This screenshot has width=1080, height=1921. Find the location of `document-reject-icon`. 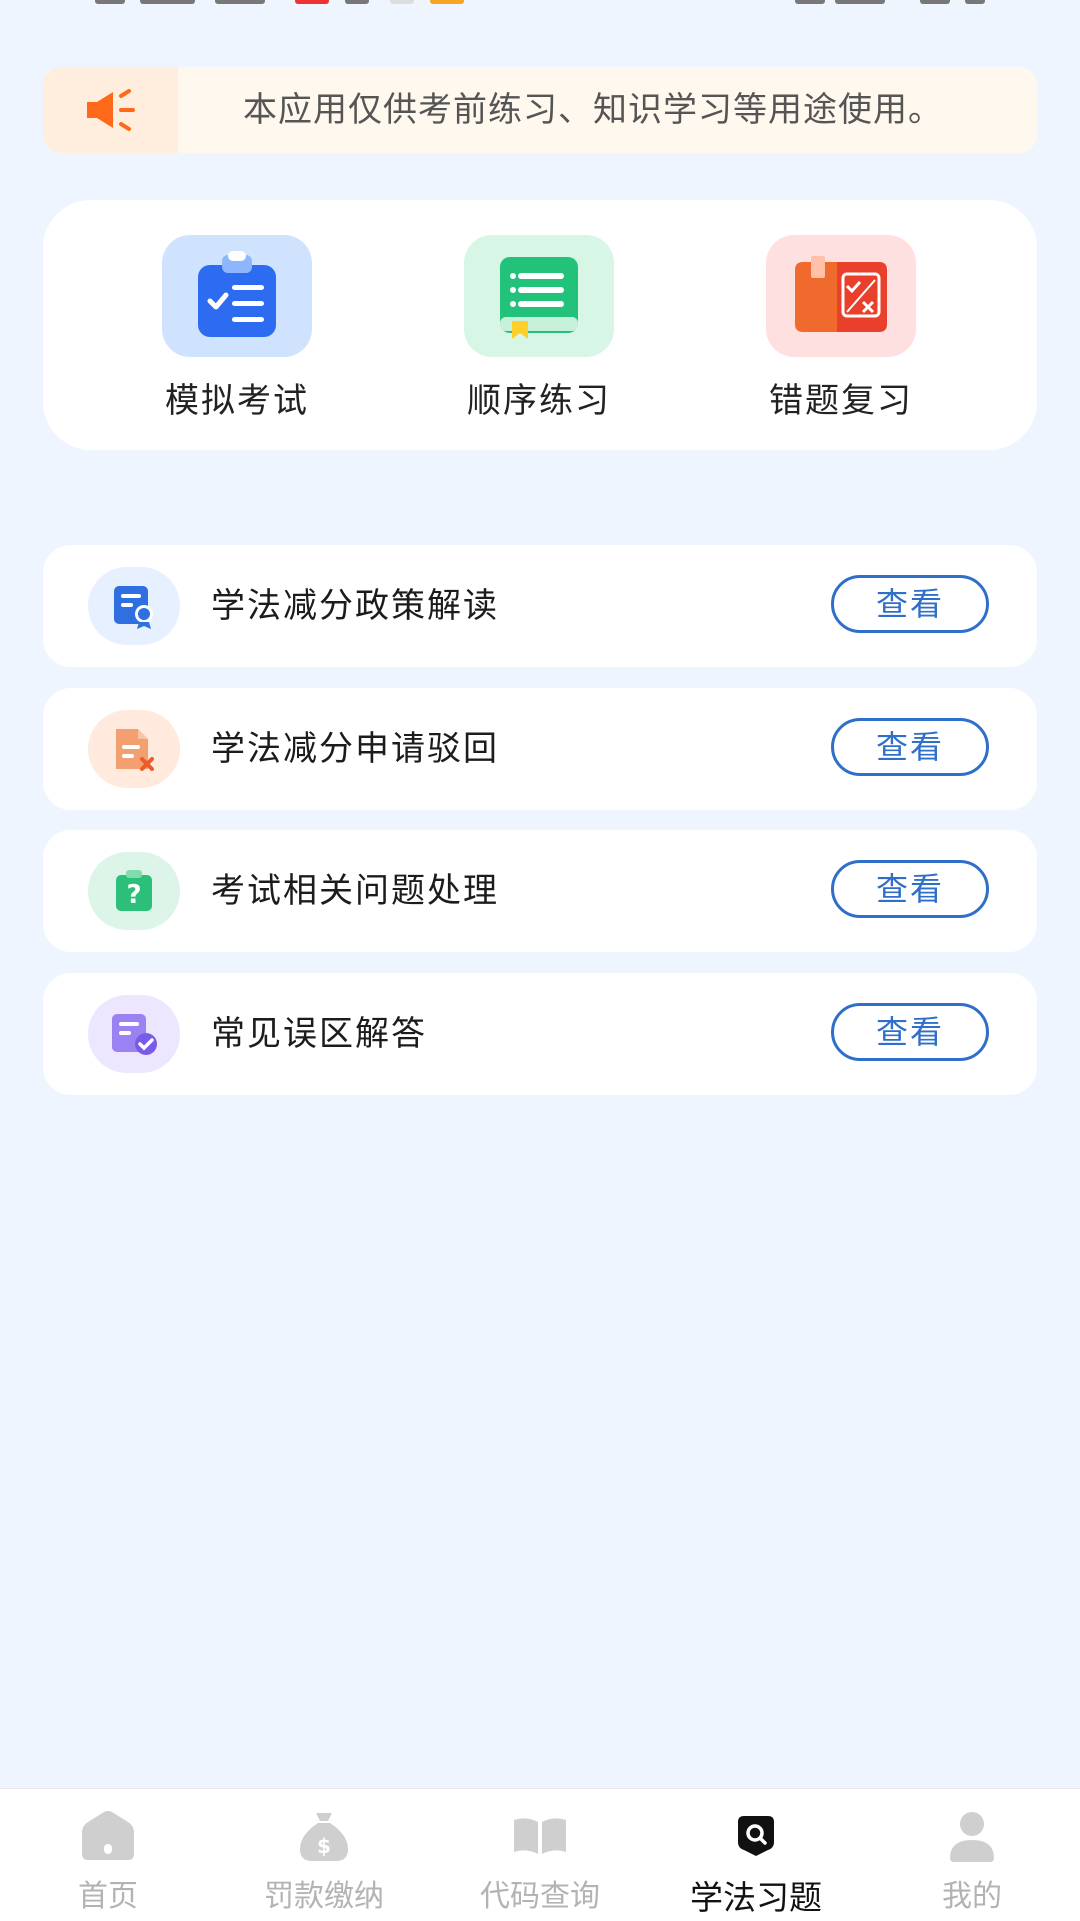

document-reject-icon is located at coordinates (134, 749).